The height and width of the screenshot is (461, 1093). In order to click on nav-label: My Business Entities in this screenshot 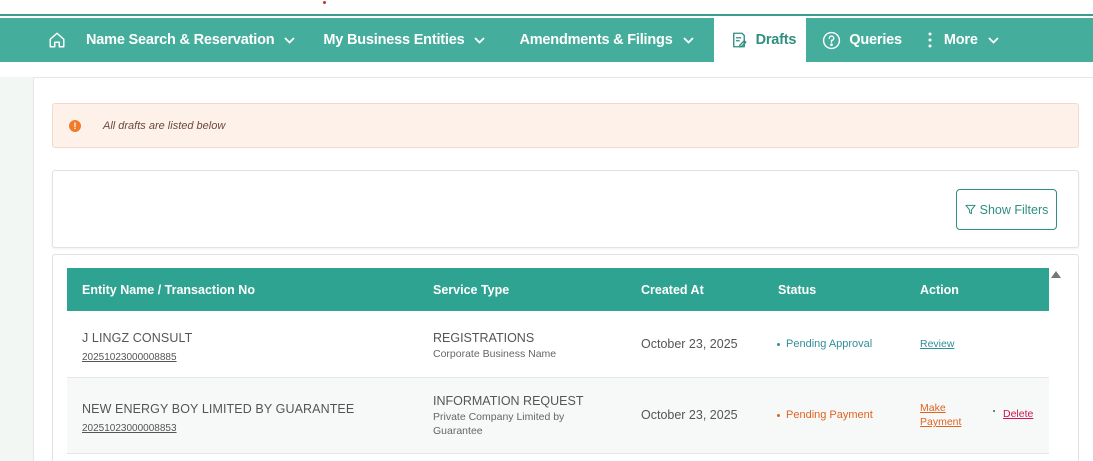, I will do `click(394, 40)`.